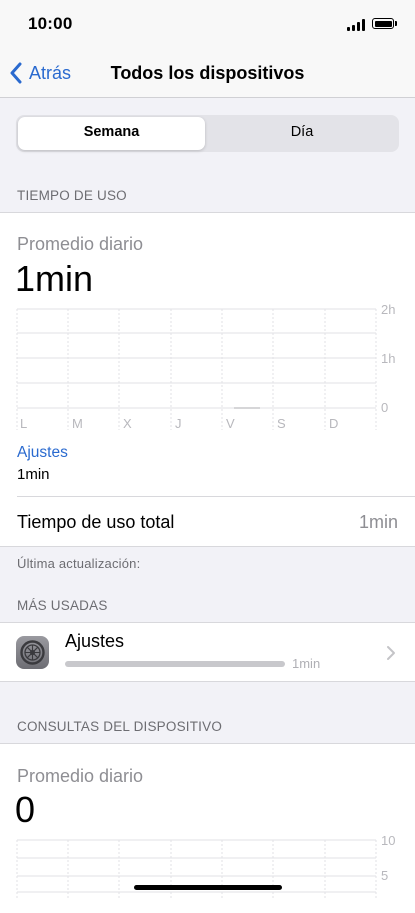 The image size is (415, 913). Describe the element at coordinates (111, 132) in the screenshot. I see `segment-week: Semana` at that location.